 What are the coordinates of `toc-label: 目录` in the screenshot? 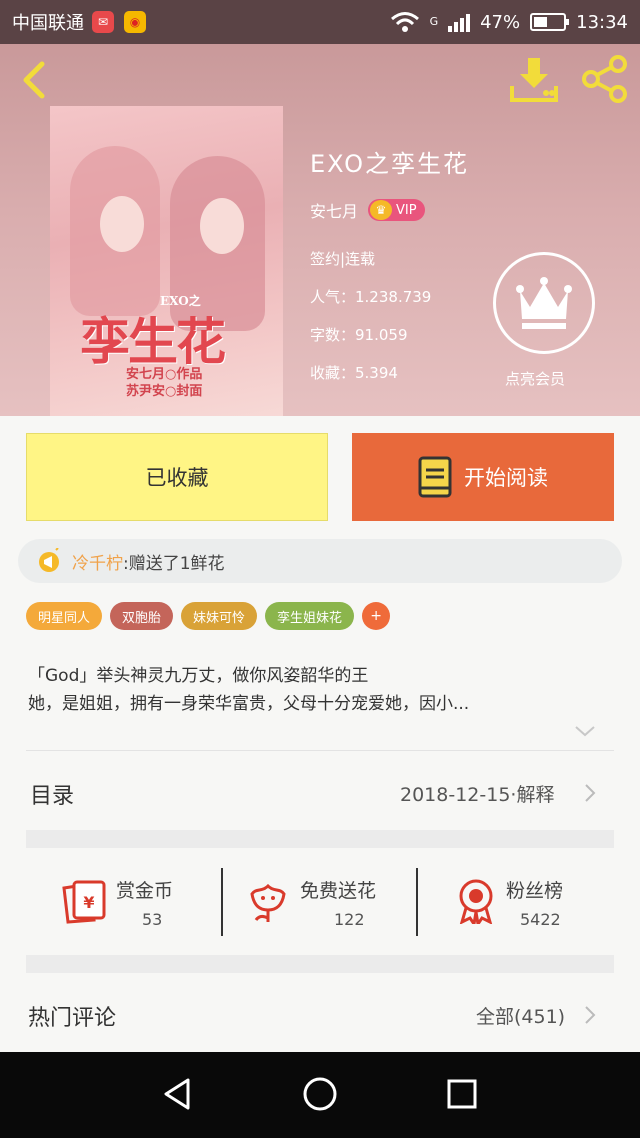 It's located at (52, 794).